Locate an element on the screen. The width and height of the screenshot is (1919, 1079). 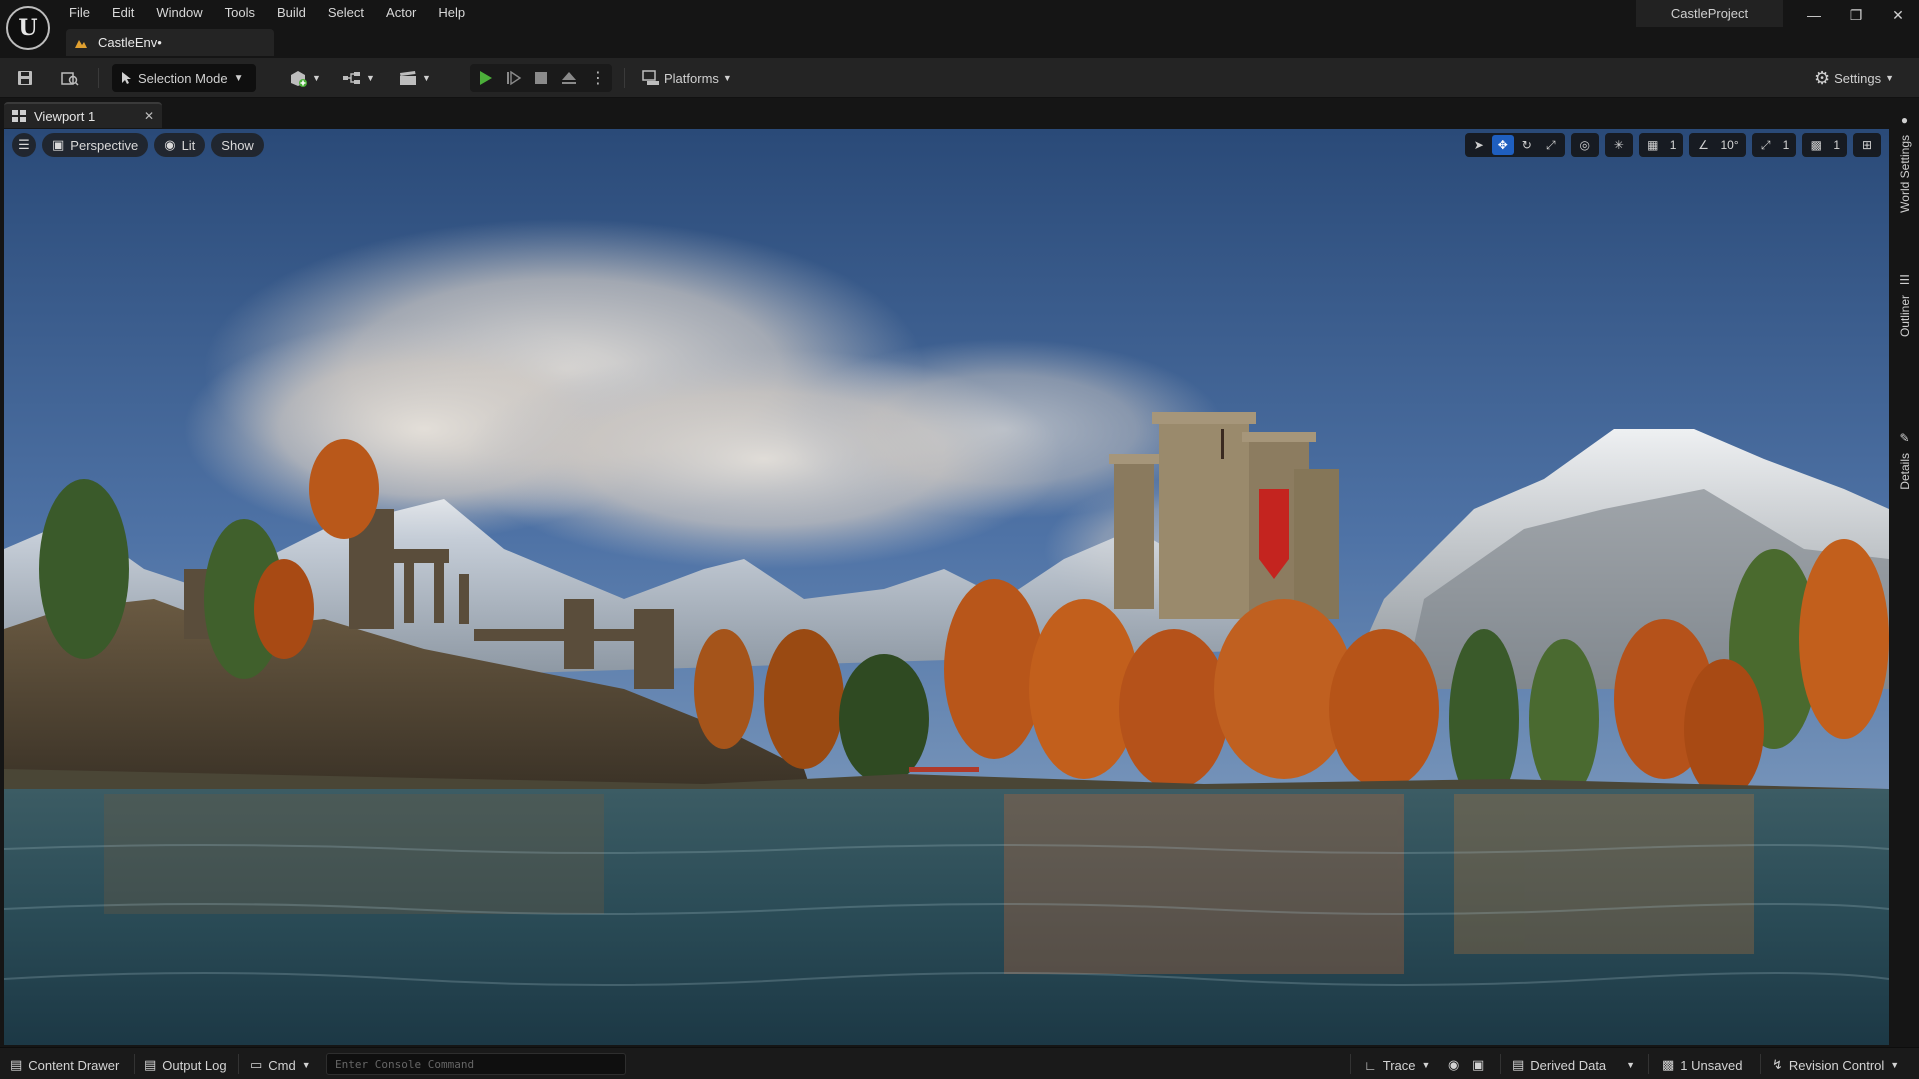
unreal-logo-icon: U is located at coordinates (28, 28).